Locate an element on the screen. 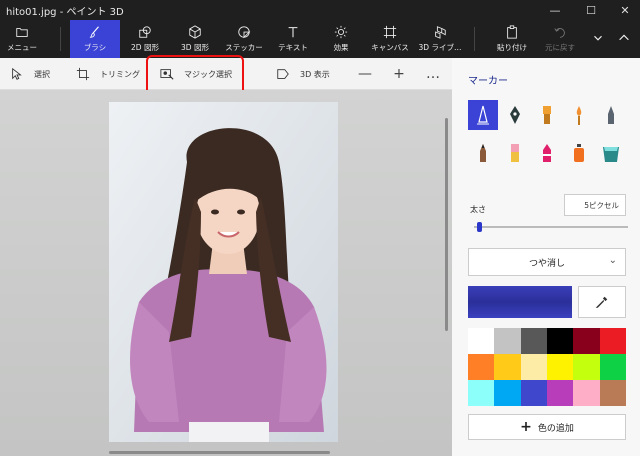  3d-shapes-button: 3D 図形 is located at coordinates (195, 39).